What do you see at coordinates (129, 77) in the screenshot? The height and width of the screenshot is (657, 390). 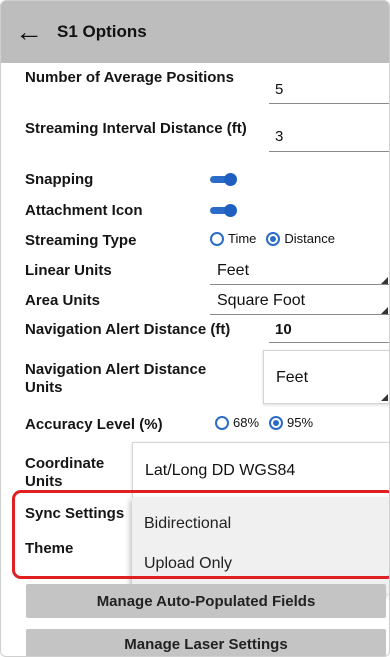 I see `avg-positions-label: Number of Average Positions` at bounding box center [129, 77].